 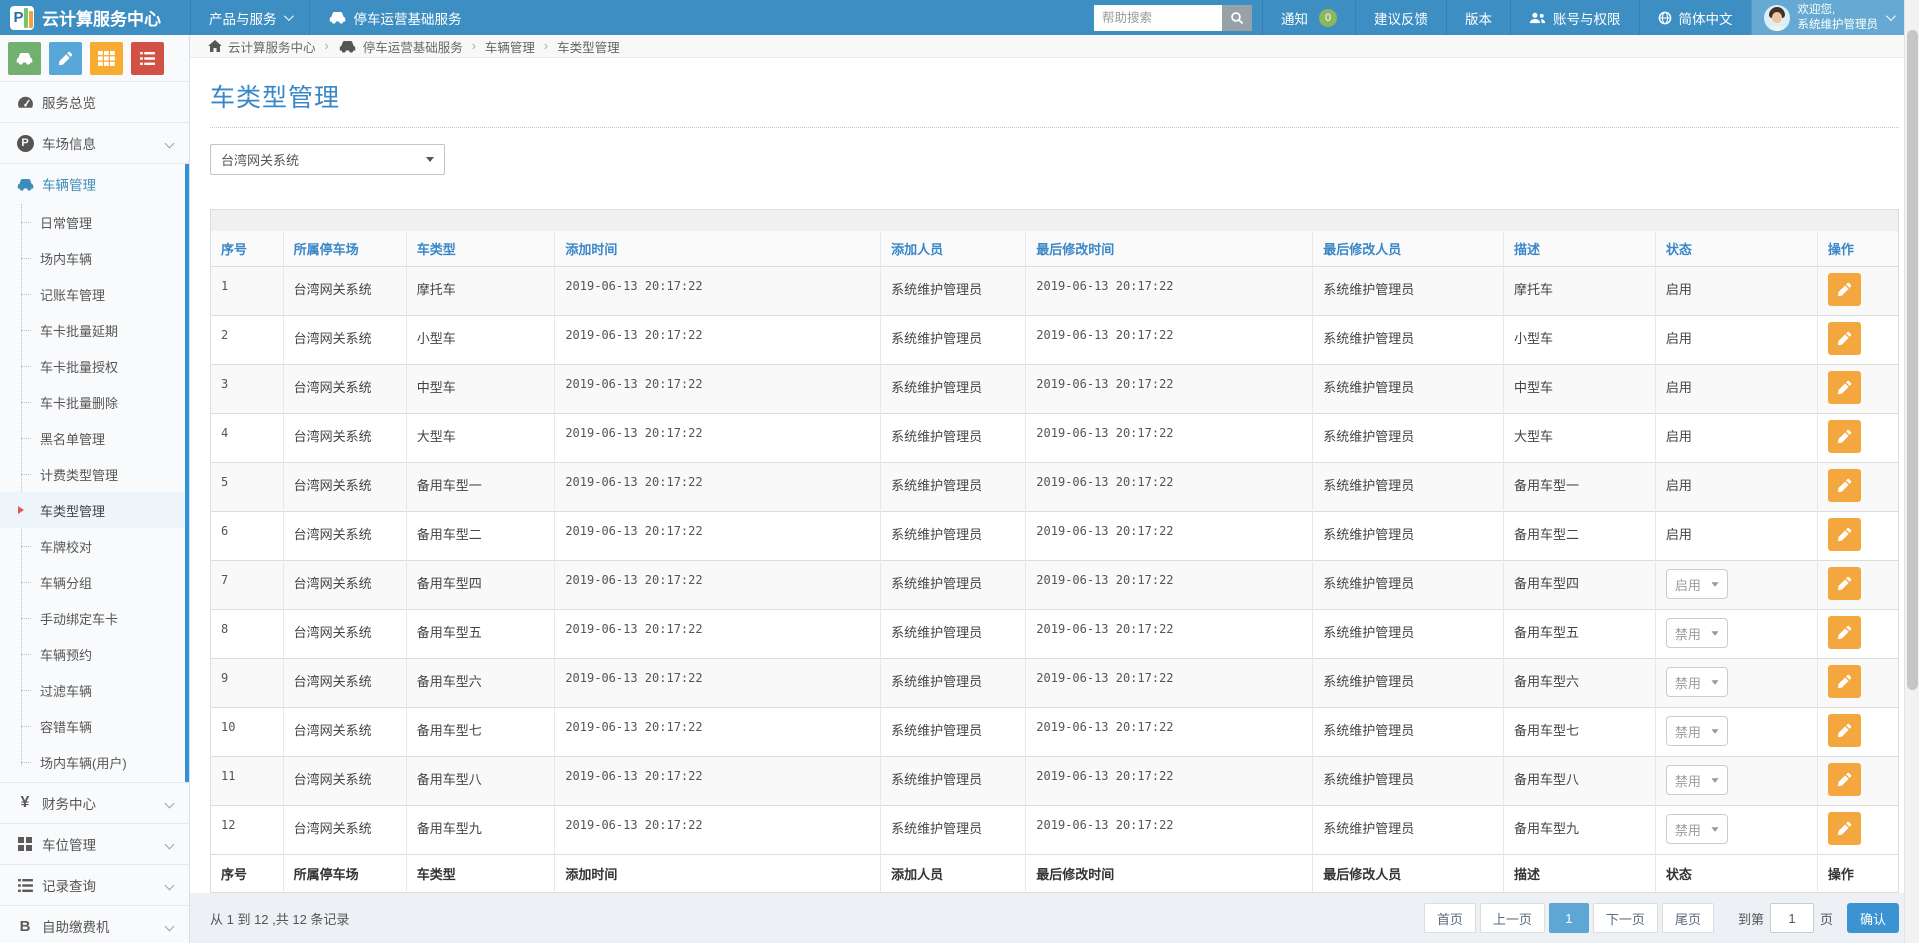 I want to click on column-header-8: 状态, so click(x=1736, y=249).